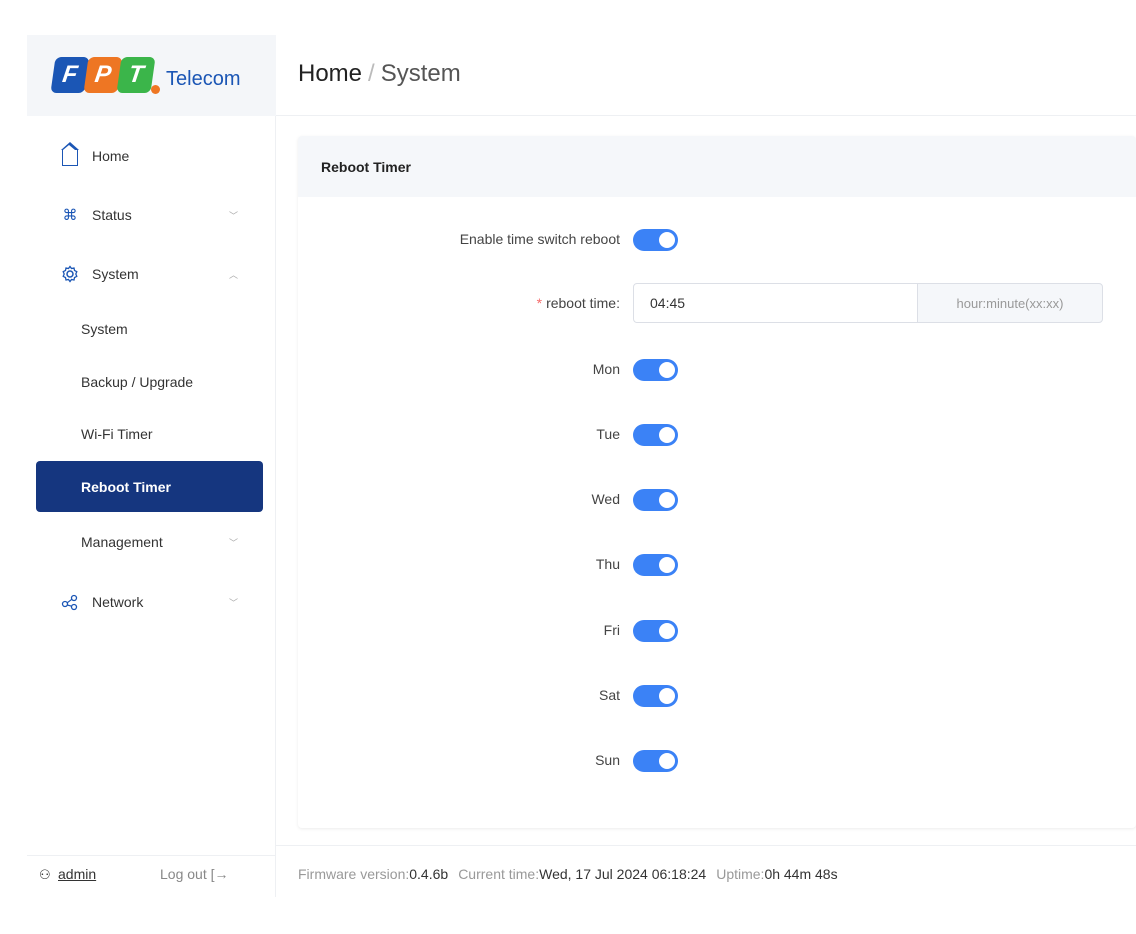  What do you see at coordinates (122, 542) in the screenshot?
I see `sidebar-subitem-label: Management` at bounding box center [122, 542].